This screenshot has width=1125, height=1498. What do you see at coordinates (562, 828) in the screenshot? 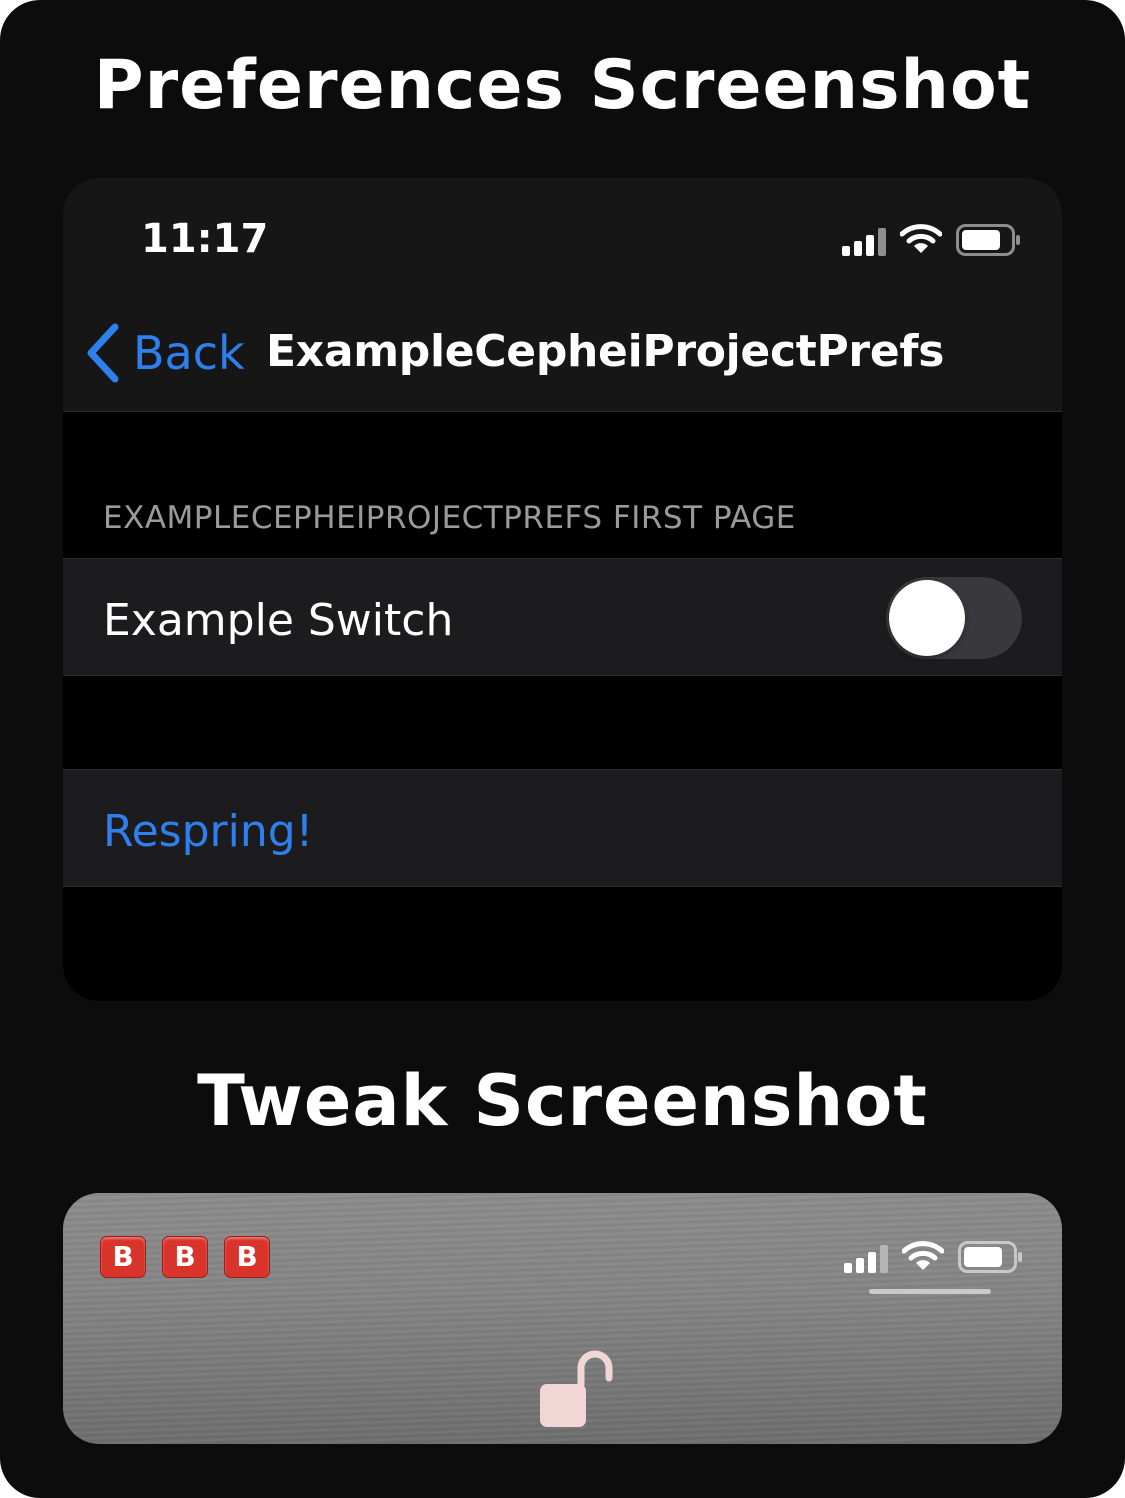
I see `respring-button: Respring!` at bounding box center [562, 828].